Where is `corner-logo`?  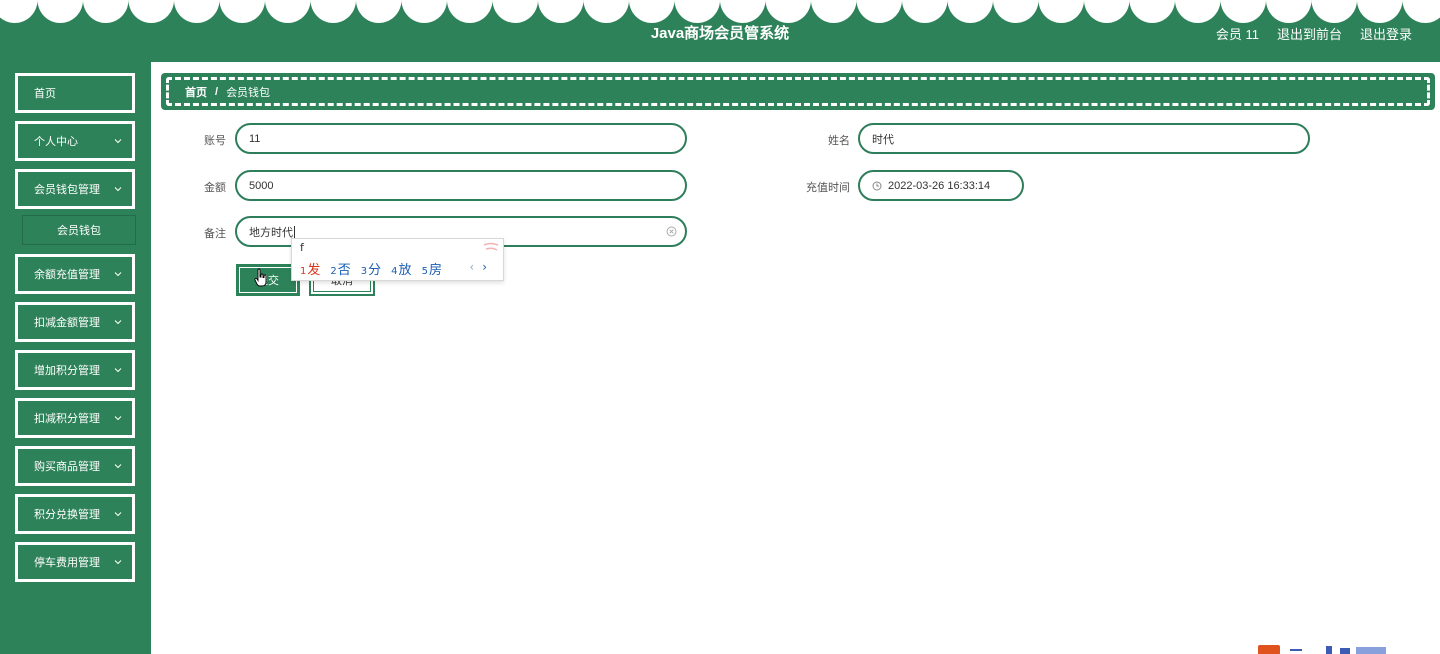
corner-logo is located at coordinates (1322, 649).